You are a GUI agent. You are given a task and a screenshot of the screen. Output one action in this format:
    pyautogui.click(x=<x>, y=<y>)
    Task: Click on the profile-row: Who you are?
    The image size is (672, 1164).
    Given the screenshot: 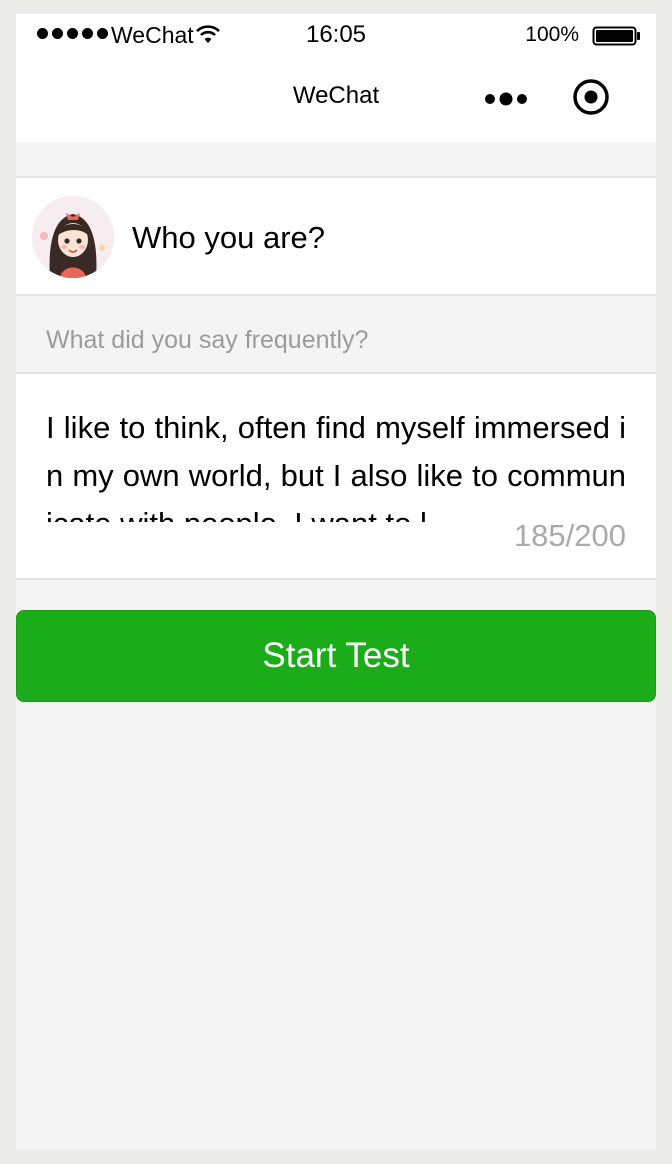 What is the action you would take?
    pyautogui.click(x=336, y=236)
    